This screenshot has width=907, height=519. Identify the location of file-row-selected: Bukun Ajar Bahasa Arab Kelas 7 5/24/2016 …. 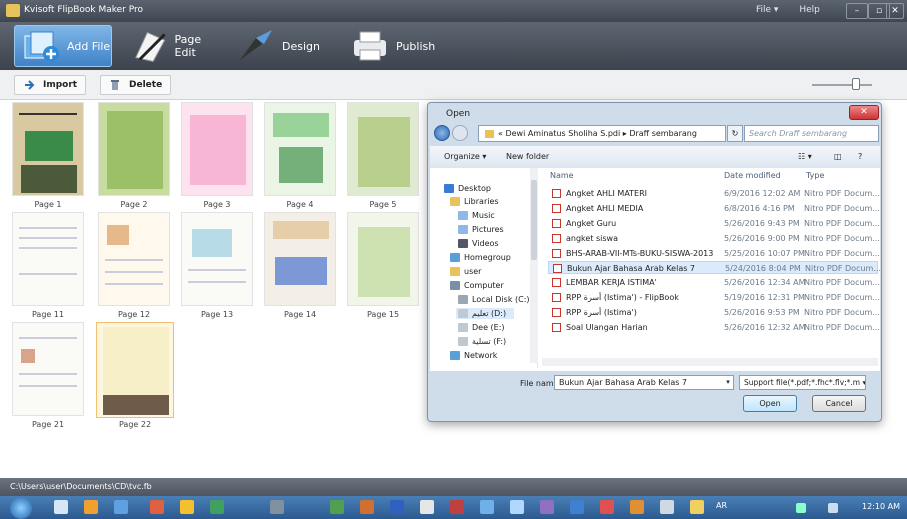
(714, 267).